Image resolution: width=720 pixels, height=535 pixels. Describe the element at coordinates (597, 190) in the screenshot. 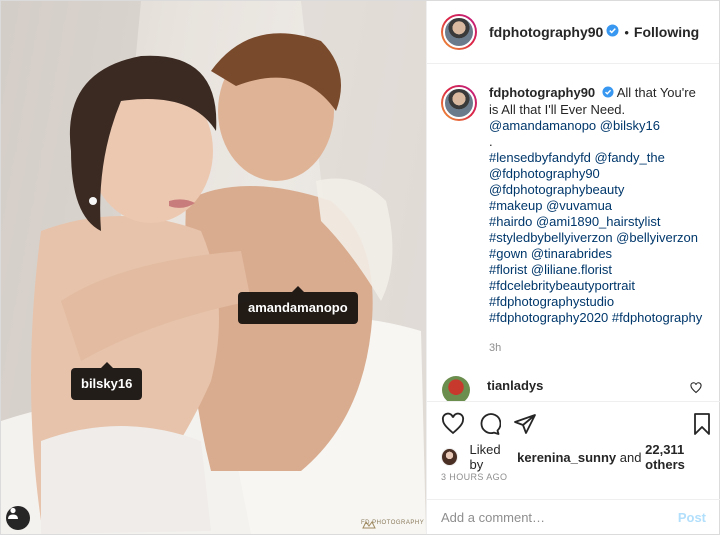

I see `caption-line: @fdphotographybeauty` at that location.